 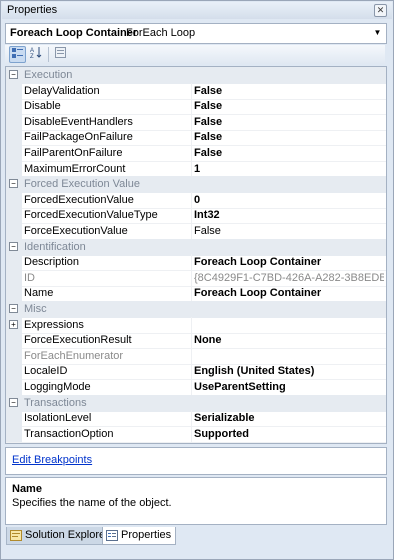 I want to click on property-name: ID, so click(x=29, y=277).